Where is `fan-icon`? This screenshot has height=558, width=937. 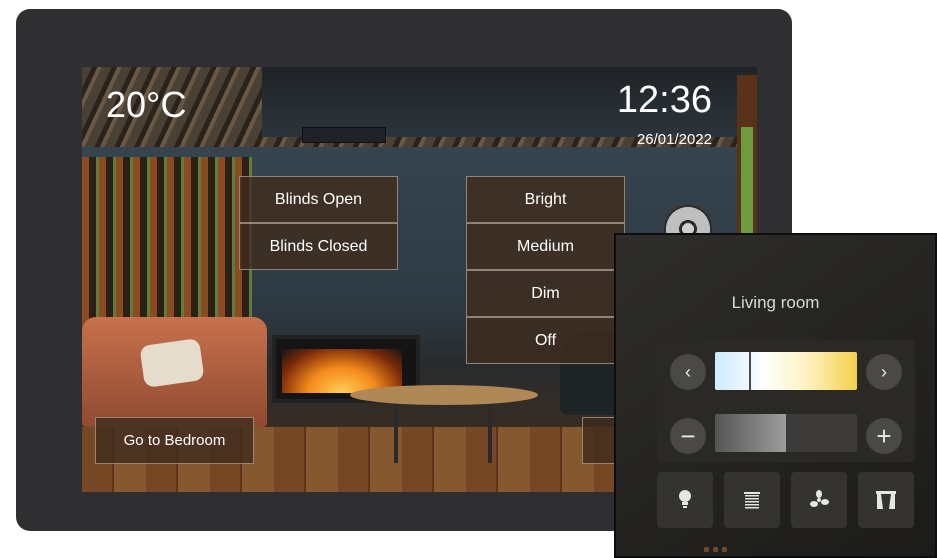
fan-icon is located at coordinates (819, 498).